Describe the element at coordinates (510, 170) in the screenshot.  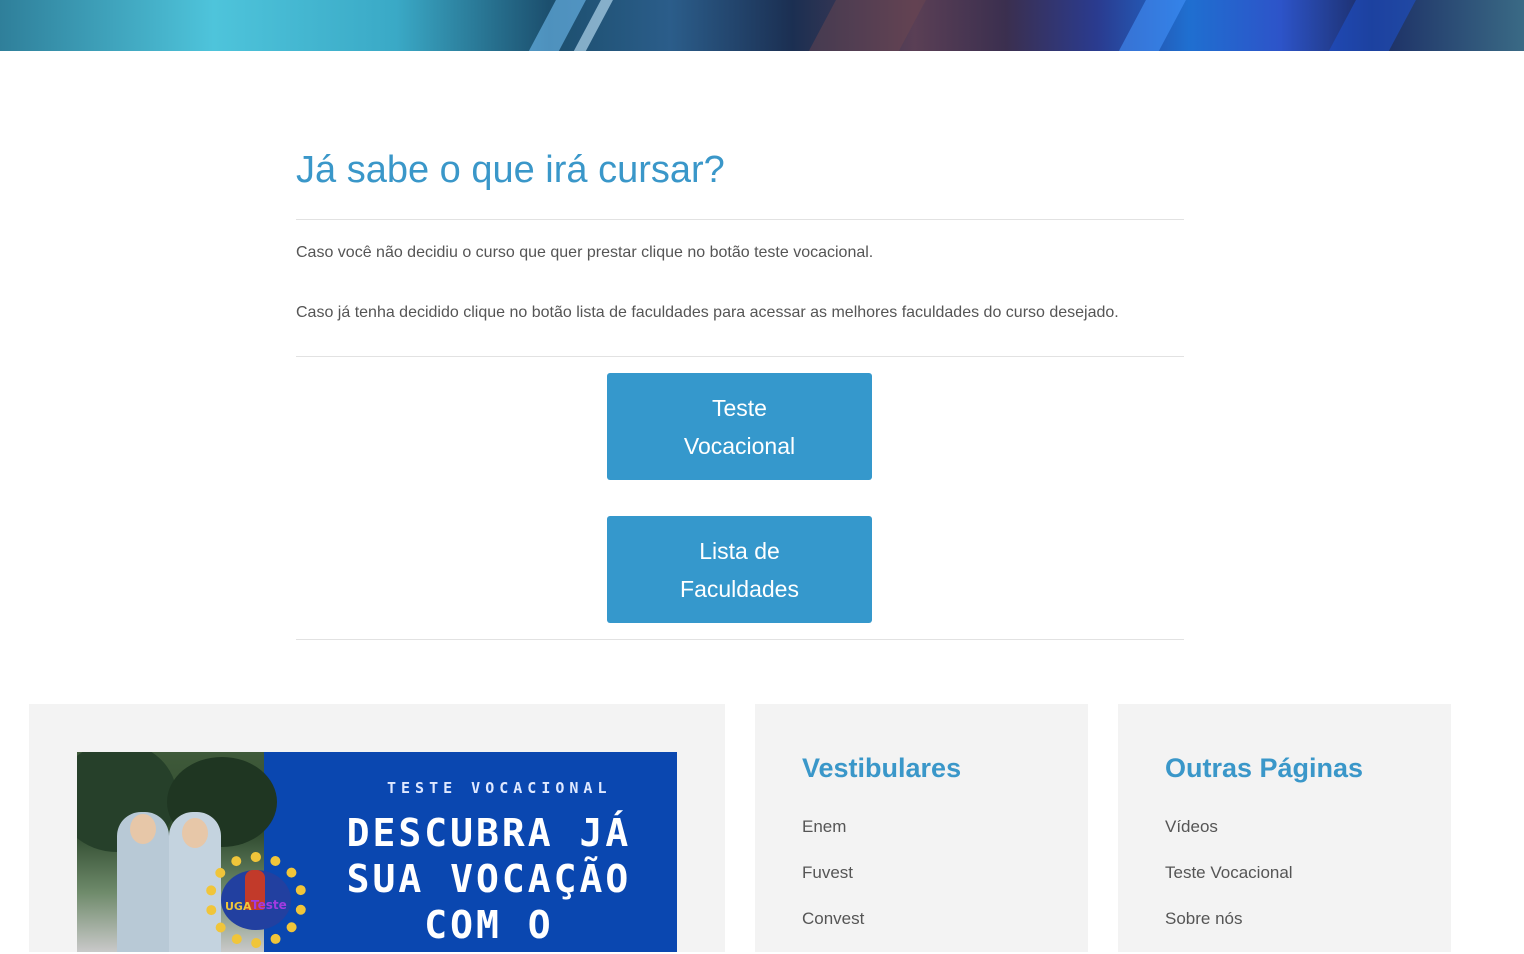
I see `page-title: Já sabe o que irá cursar?` at that location.